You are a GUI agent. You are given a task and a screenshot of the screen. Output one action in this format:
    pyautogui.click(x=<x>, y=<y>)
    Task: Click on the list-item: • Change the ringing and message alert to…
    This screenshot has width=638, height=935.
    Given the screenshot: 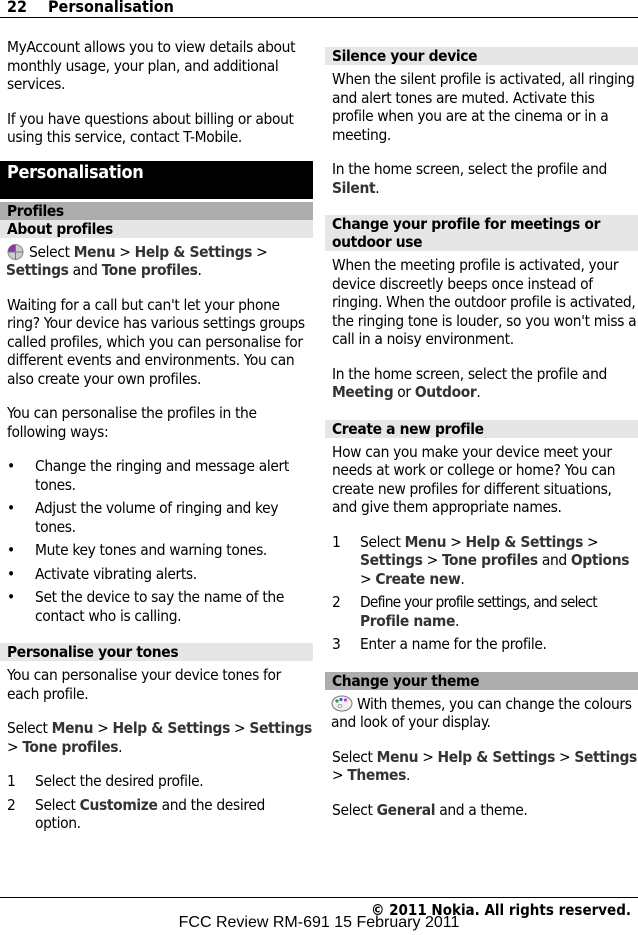 What is the action you would take?
    pyautogui.click(x=148, y=475)
    